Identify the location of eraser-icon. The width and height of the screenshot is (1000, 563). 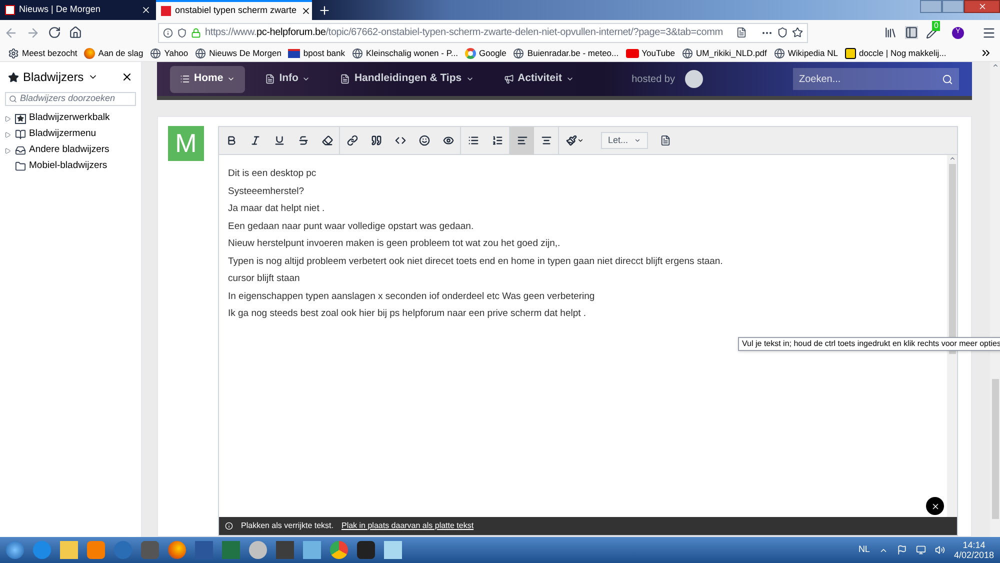
(327, 140).